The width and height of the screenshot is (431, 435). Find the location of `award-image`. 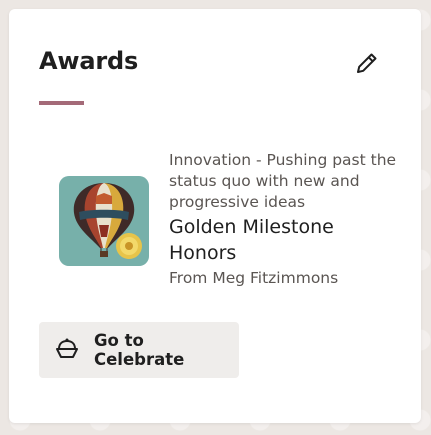

award-image is located at coordinates (104, 221).